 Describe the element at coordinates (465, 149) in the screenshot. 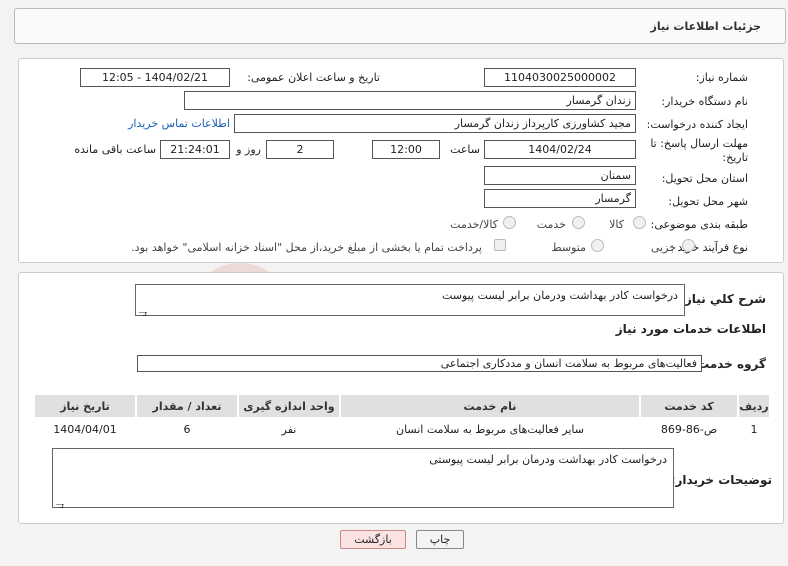

I see `deadline-time-label: ساعت` at that location.